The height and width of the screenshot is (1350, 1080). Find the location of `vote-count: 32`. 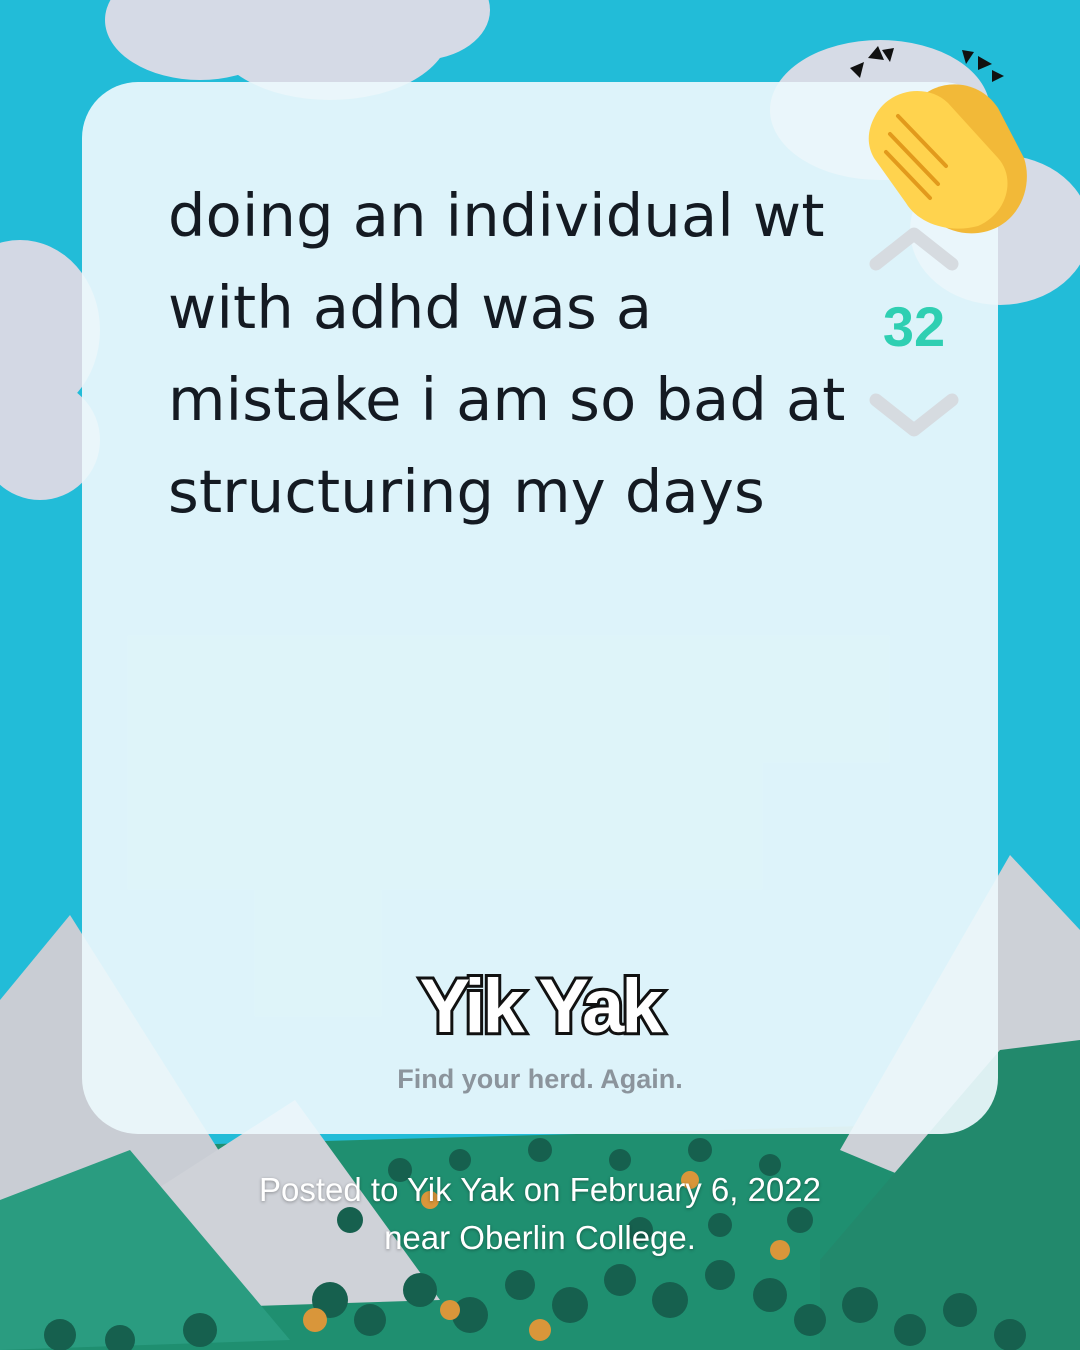

vote-count: 32 is located at coordinates (914, 326).